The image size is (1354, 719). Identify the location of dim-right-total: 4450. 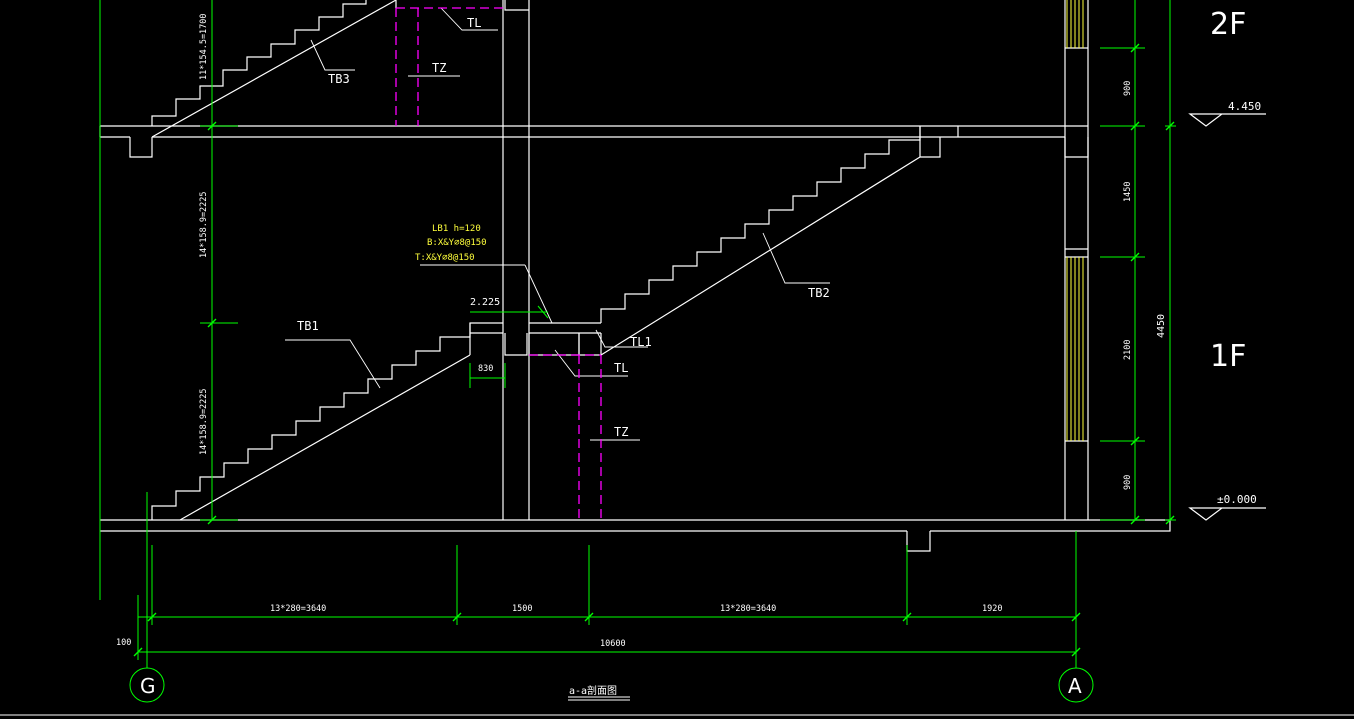
(1161, 326).